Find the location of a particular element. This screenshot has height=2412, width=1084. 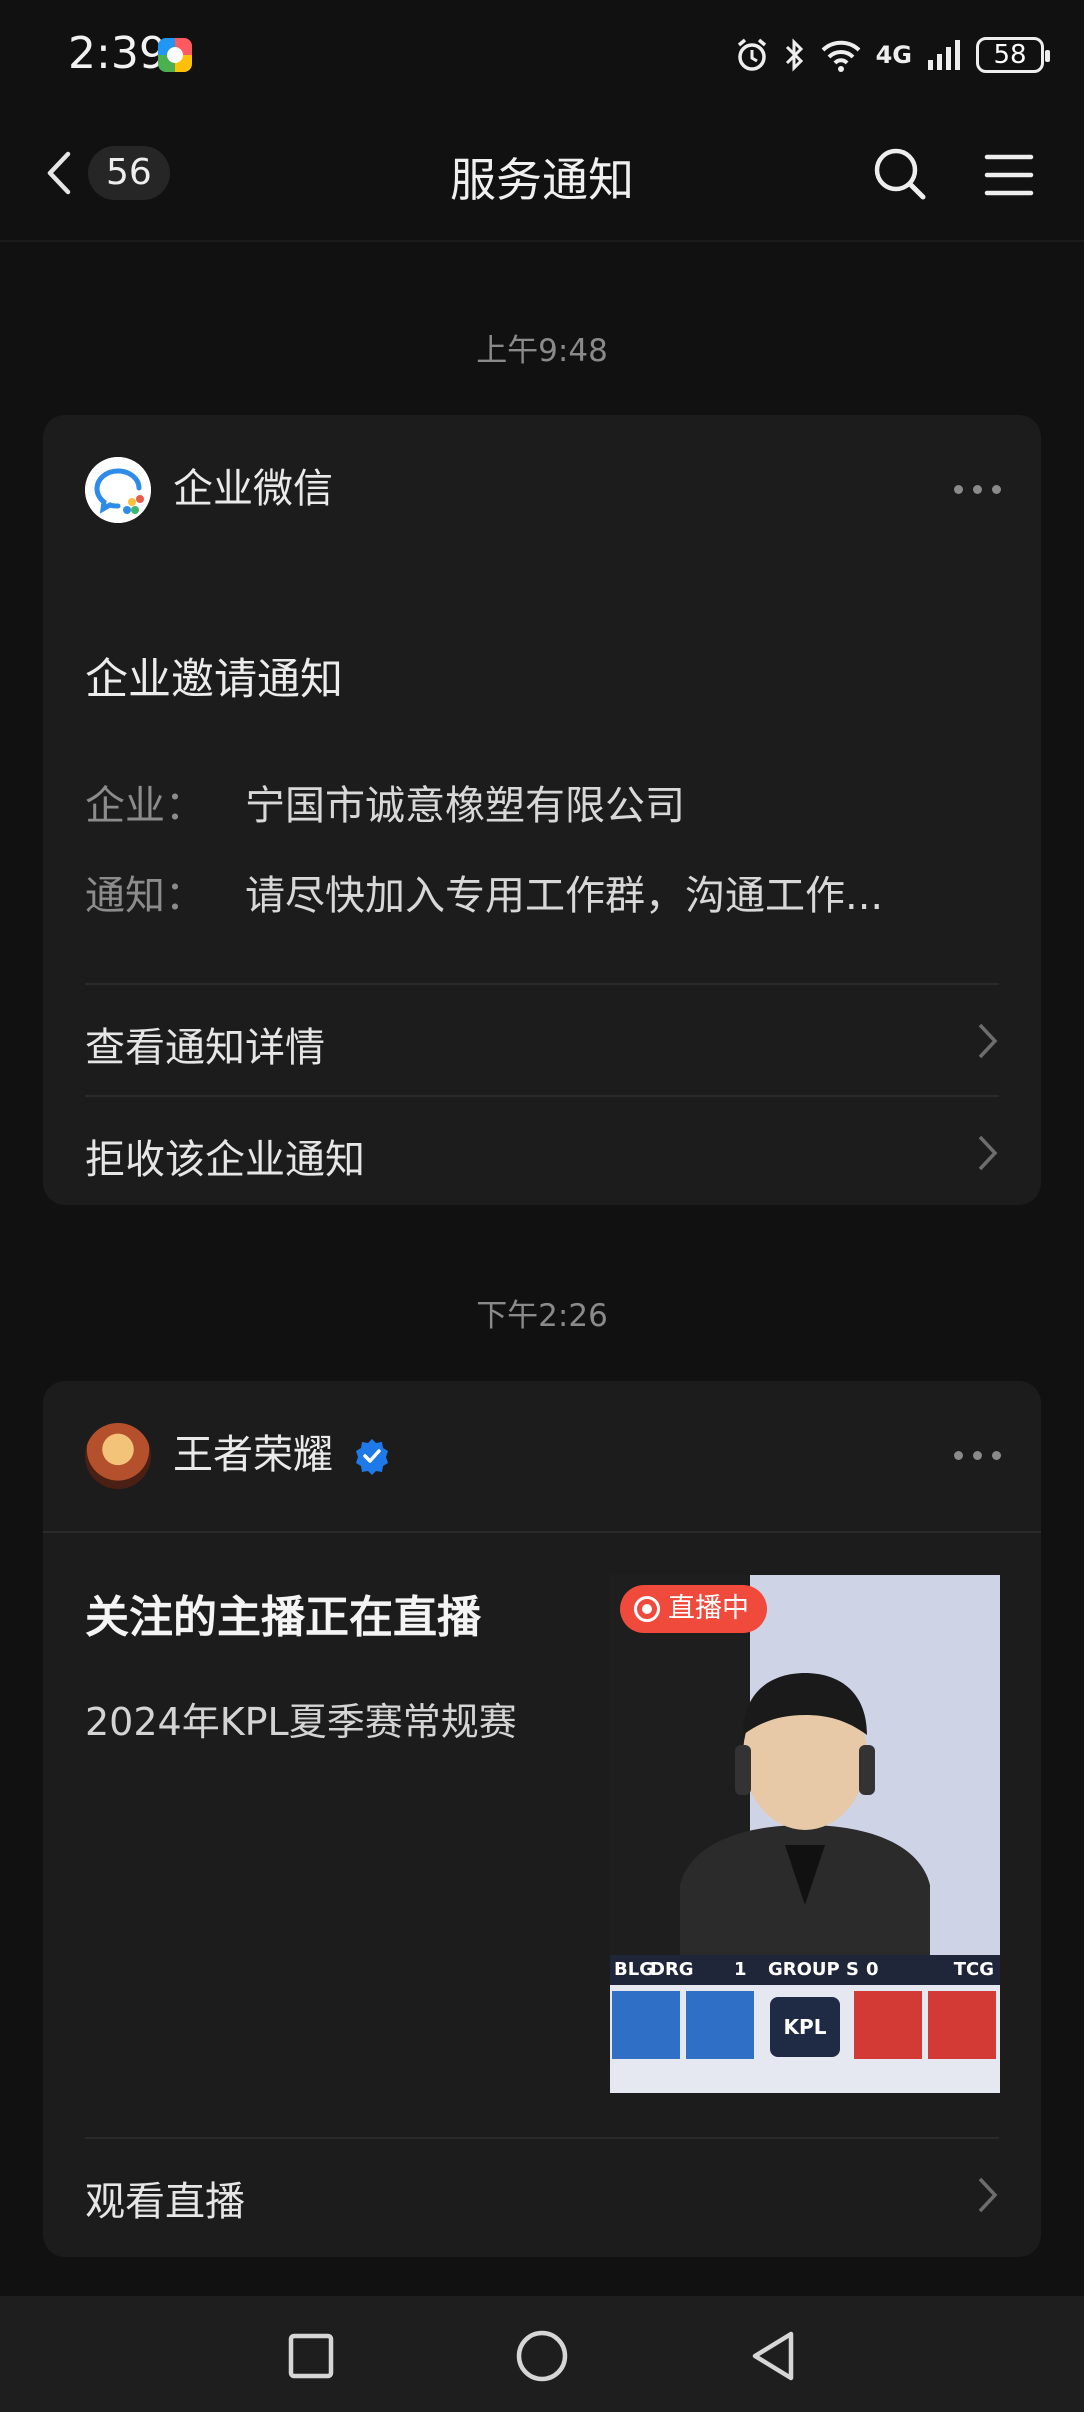

watch-live-button: 观看直播 is located at coordinates (542, 2194).